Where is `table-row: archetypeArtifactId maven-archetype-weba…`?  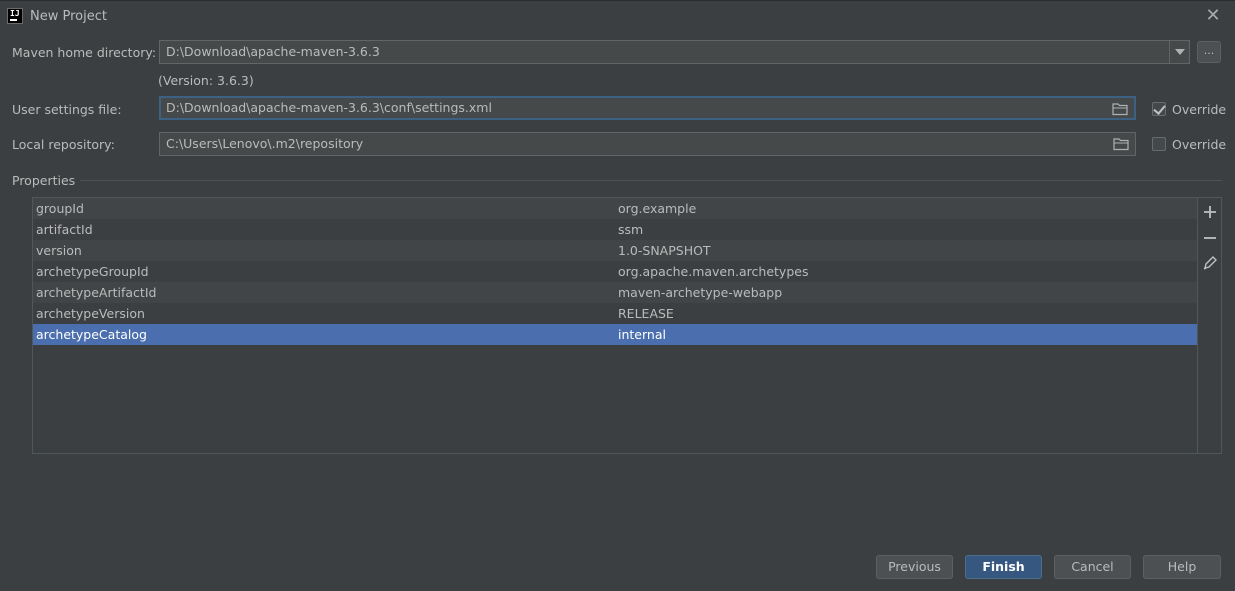
table-row: archetypeArtifactId maven-archetype-weba… is located at coordinates (615, 292).